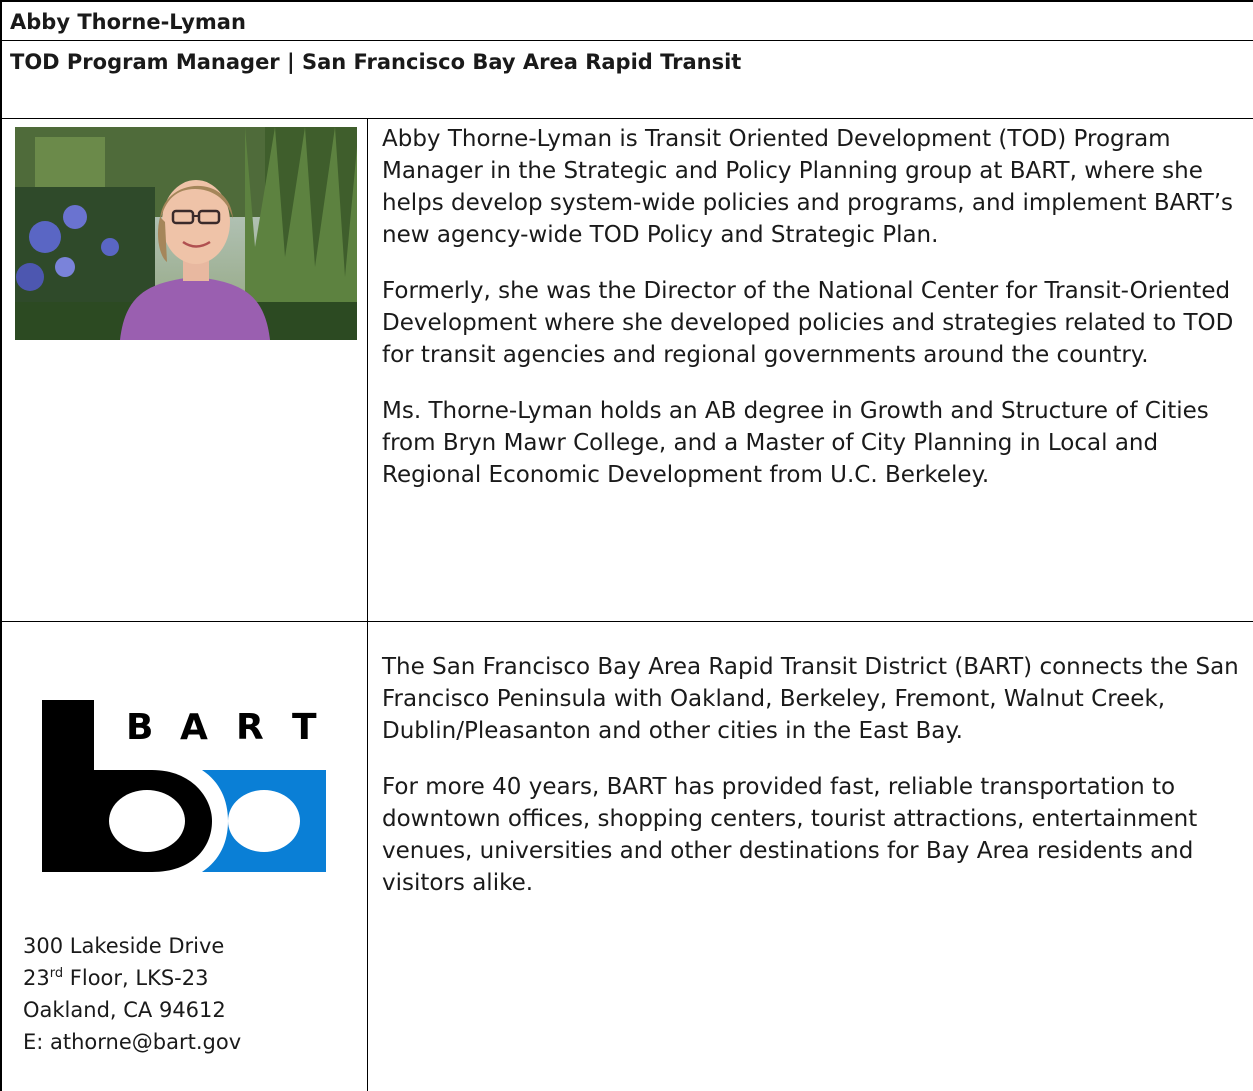 This screenshot has width=1253, height=1091. What do you see at coordinates (626, 1) in the screenshot?
I see `border-top` at bounding box center [626, 1].